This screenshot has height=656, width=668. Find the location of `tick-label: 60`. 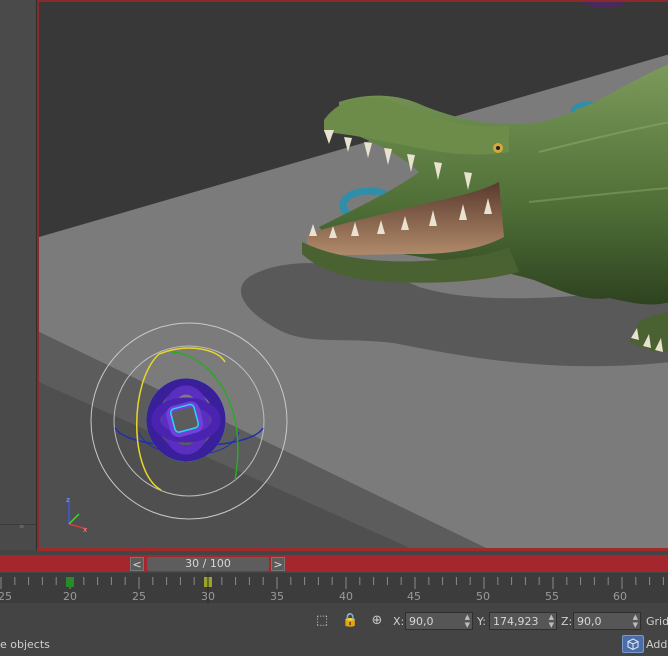

tick-label: 60 is located at coordinates (620, 596).